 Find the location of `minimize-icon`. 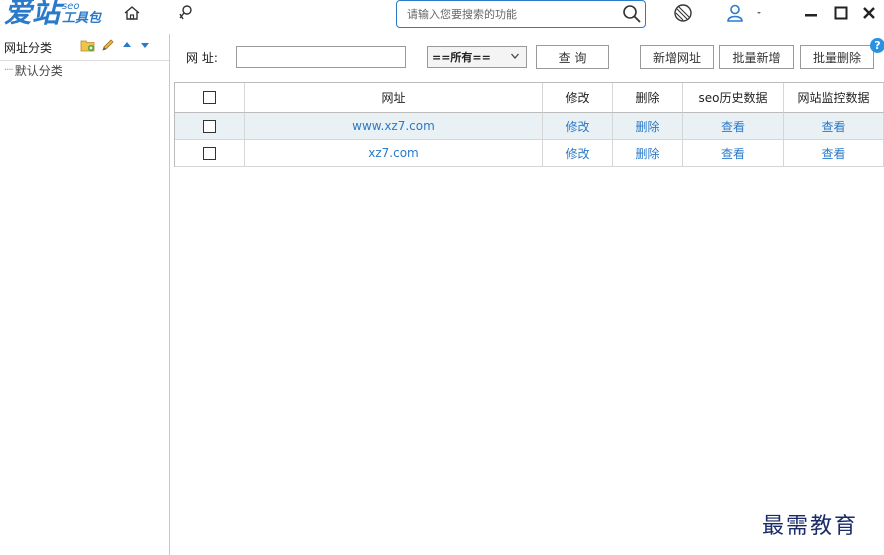

minimize-icon is located at coordinates (811, 13).